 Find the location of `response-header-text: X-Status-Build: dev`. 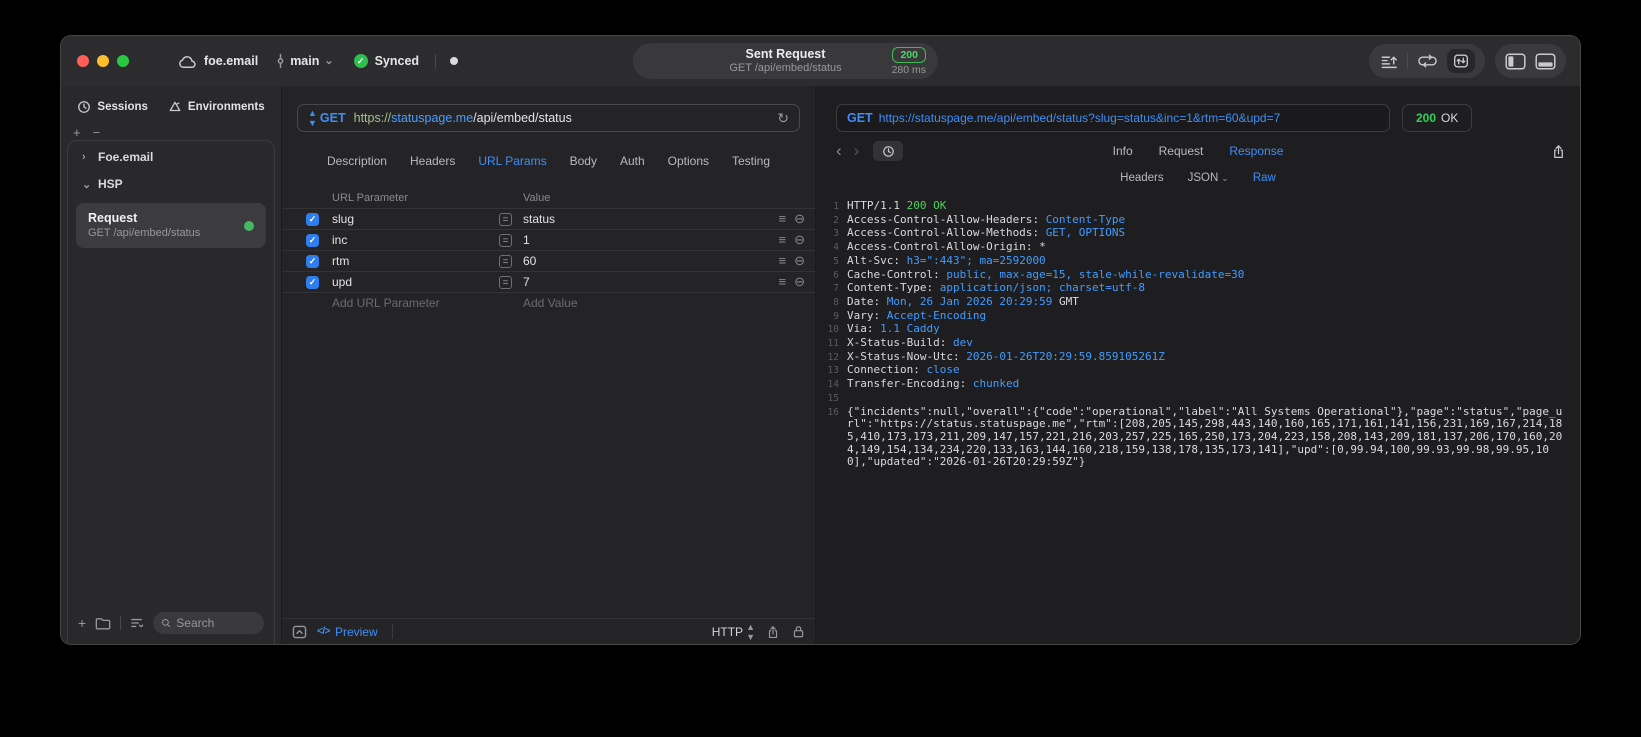

response-header-text: X-Status-Build: dev is located at coordinates (1207, 343).